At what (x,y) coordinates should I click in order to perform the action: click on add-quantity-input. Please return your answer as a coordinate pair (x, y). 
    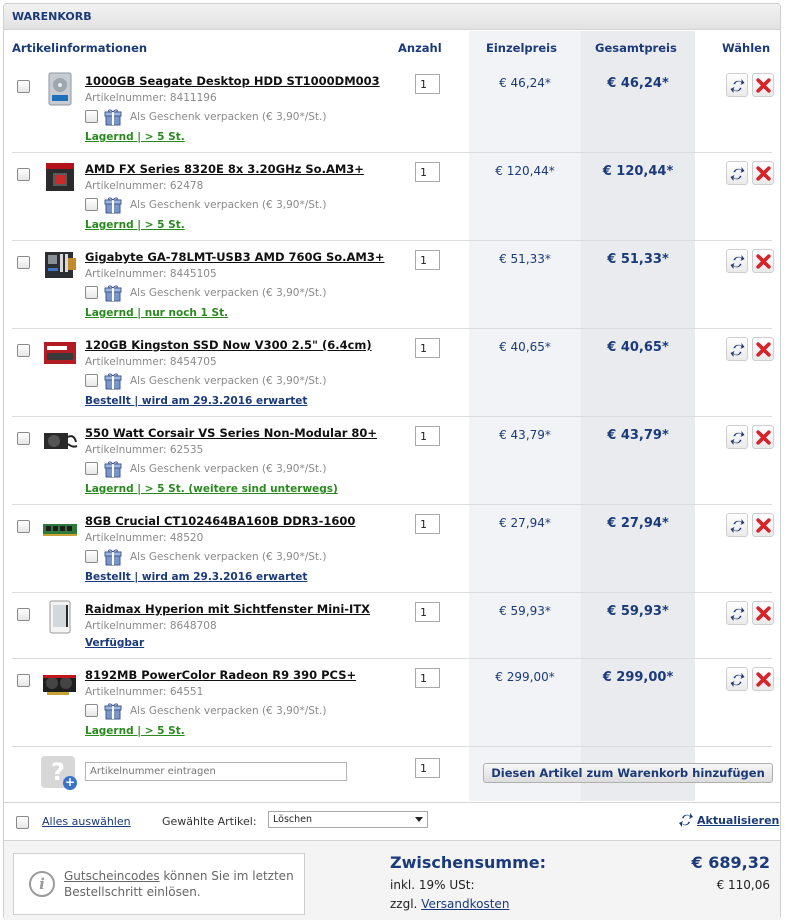
    Looking at the image, I should click on (427, 768).